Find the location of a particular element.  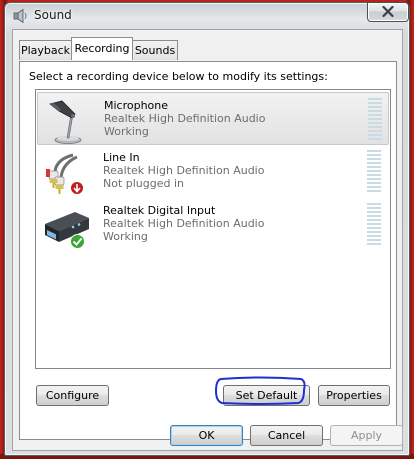

tab-recording: Recording is located at coordinates (102, 48).